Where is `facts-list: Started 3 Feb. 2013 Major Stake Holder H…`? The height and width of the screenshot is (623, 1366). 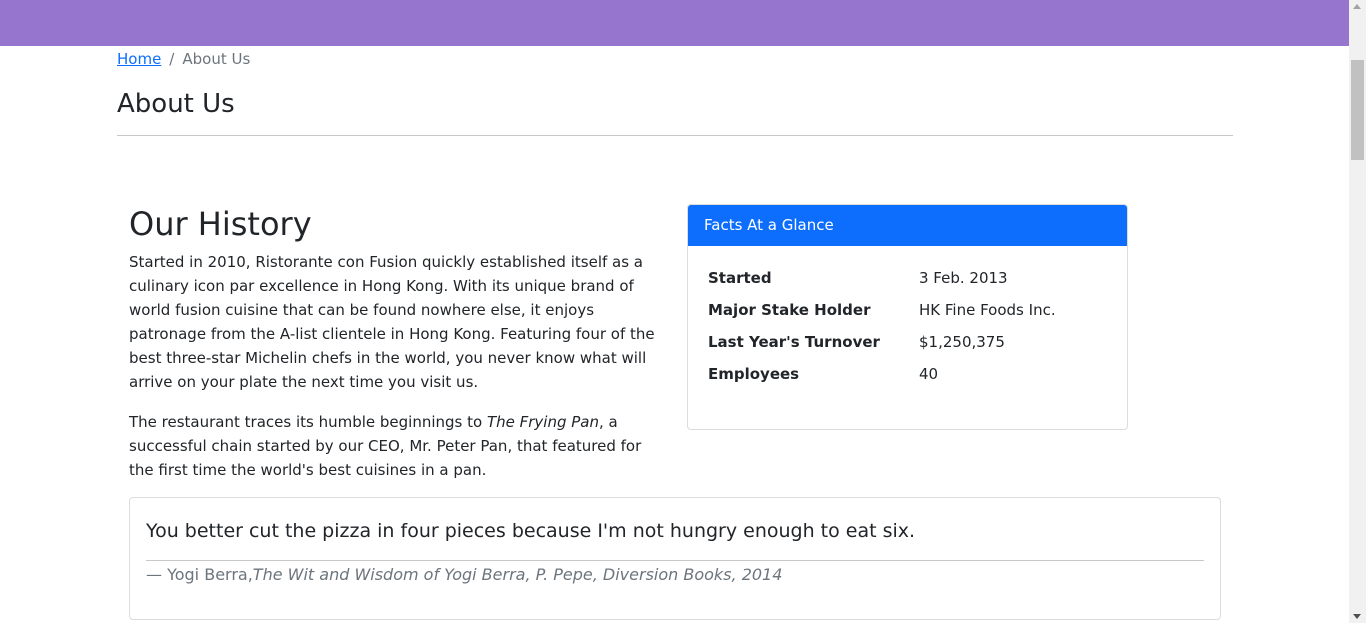 facts-list: Started 3 Feb. 2013 Major Stake Holder H… is located at coordinates (907, 326).